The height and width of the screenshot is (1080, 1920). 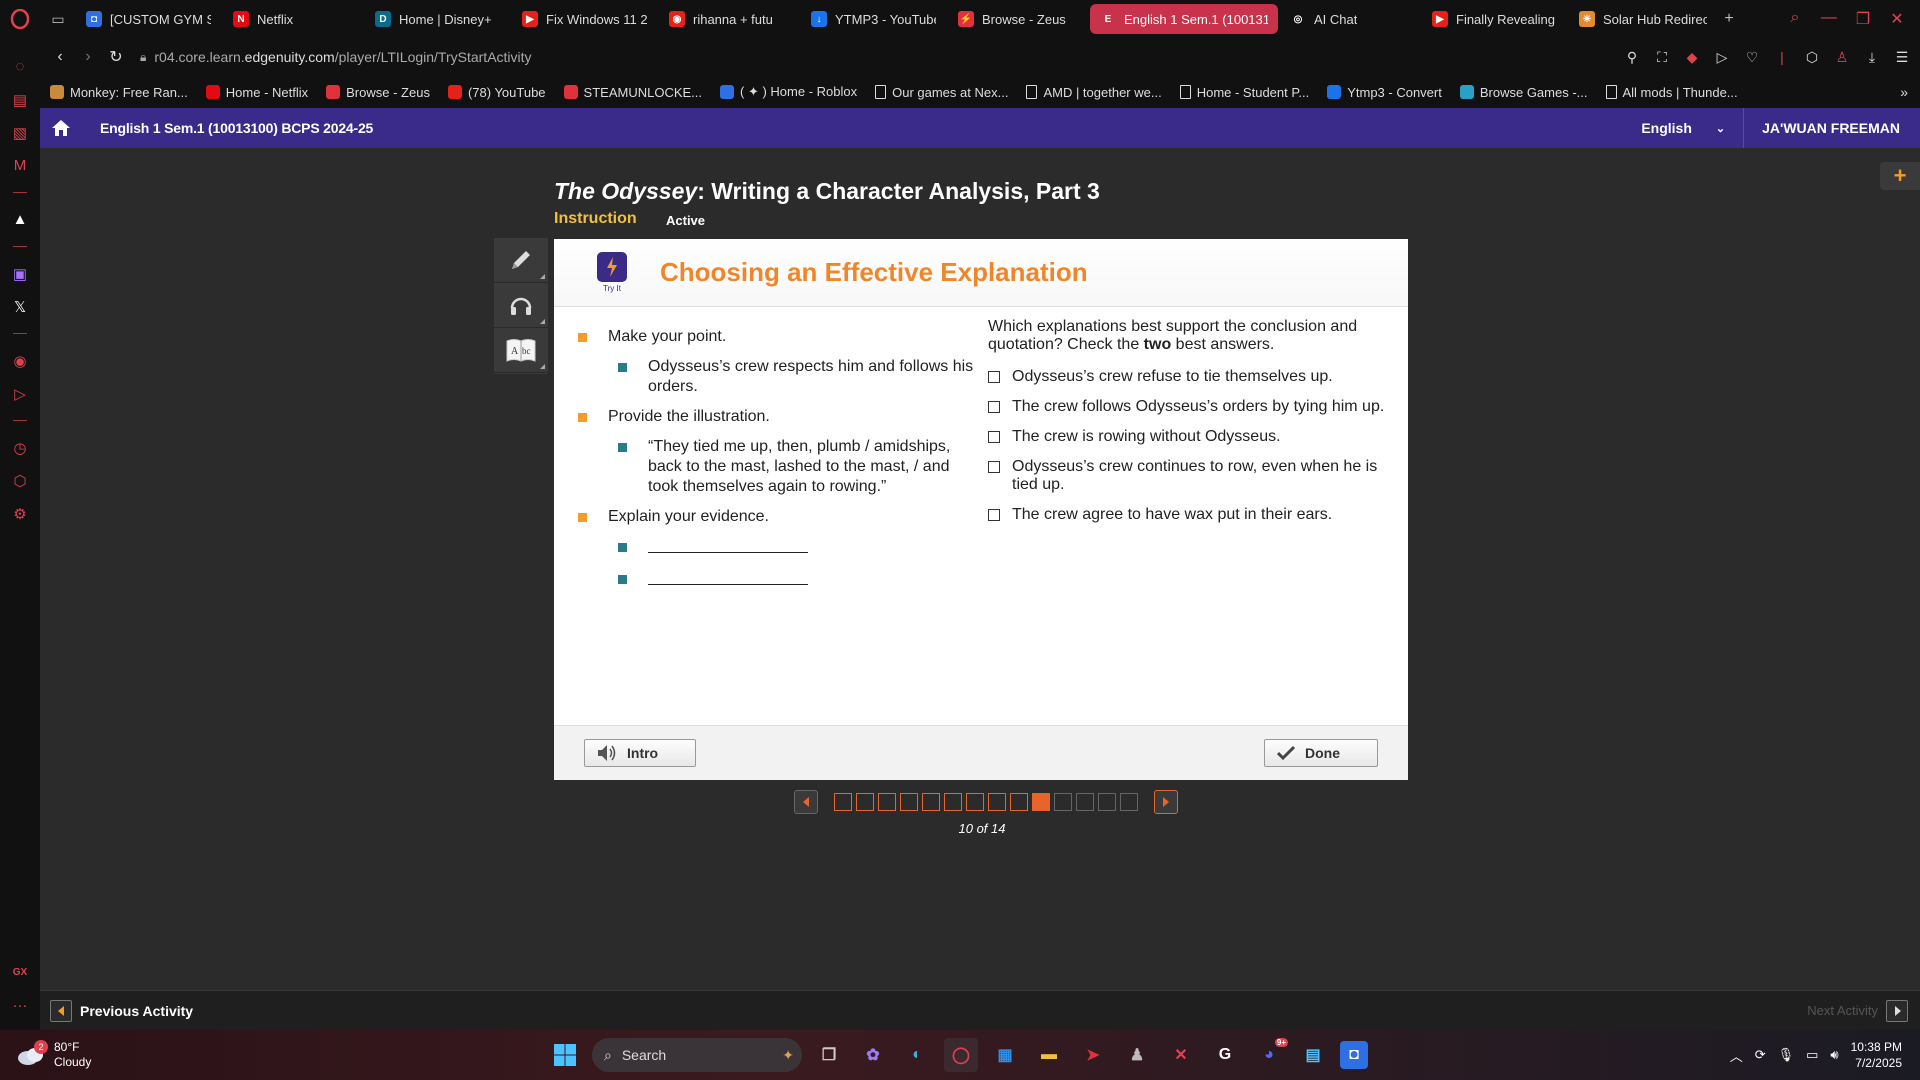 I want to click on easy-setup-icon: ☰, so click(x=1902, y=57).